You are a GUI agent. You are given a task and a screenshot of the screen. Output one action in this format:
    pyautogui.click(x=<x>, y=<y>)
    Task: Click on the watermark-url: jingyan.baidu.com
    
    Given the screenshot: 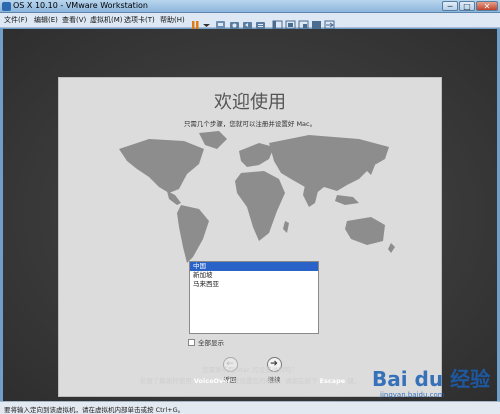 What is the action you would take?
    pyautogui.click(x=412, y=395)
    